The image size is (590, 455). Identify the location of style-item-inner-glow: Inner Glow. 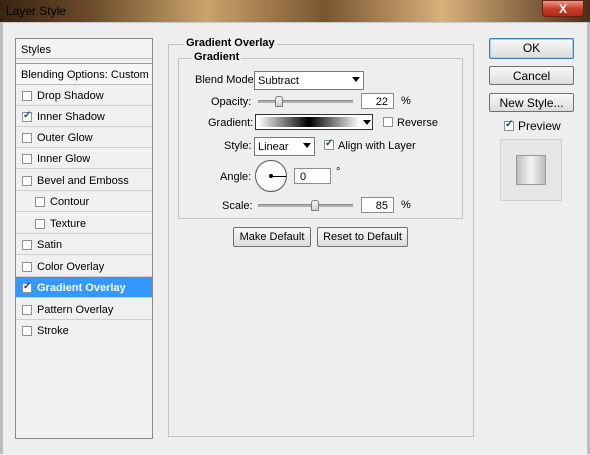
(84, 158).